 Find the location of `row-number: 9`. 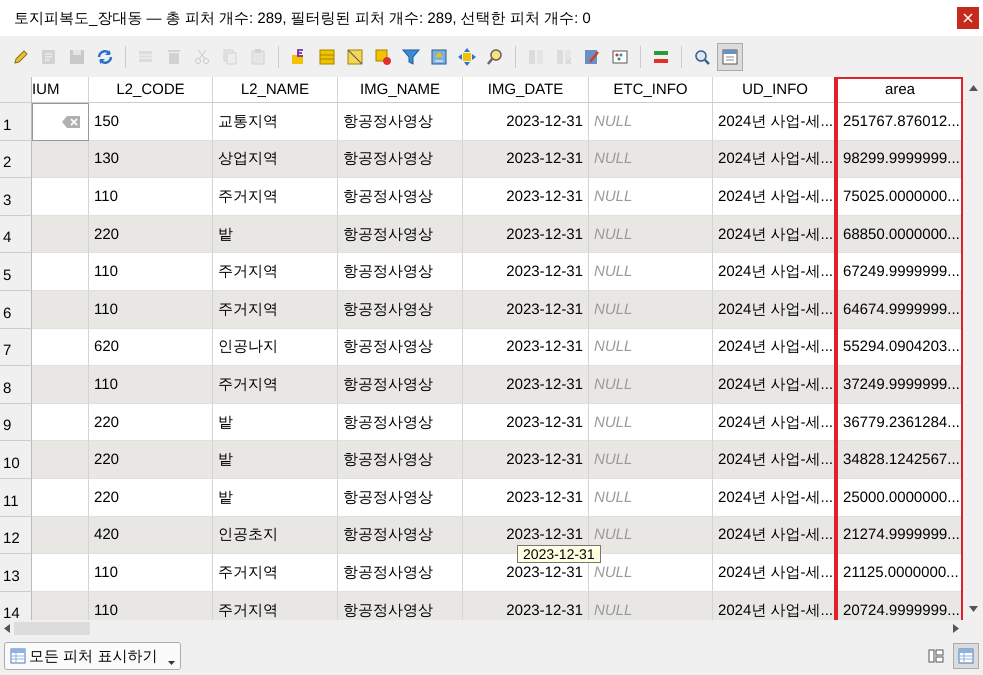

row-number: 9 is located at coordinates (16, 423).